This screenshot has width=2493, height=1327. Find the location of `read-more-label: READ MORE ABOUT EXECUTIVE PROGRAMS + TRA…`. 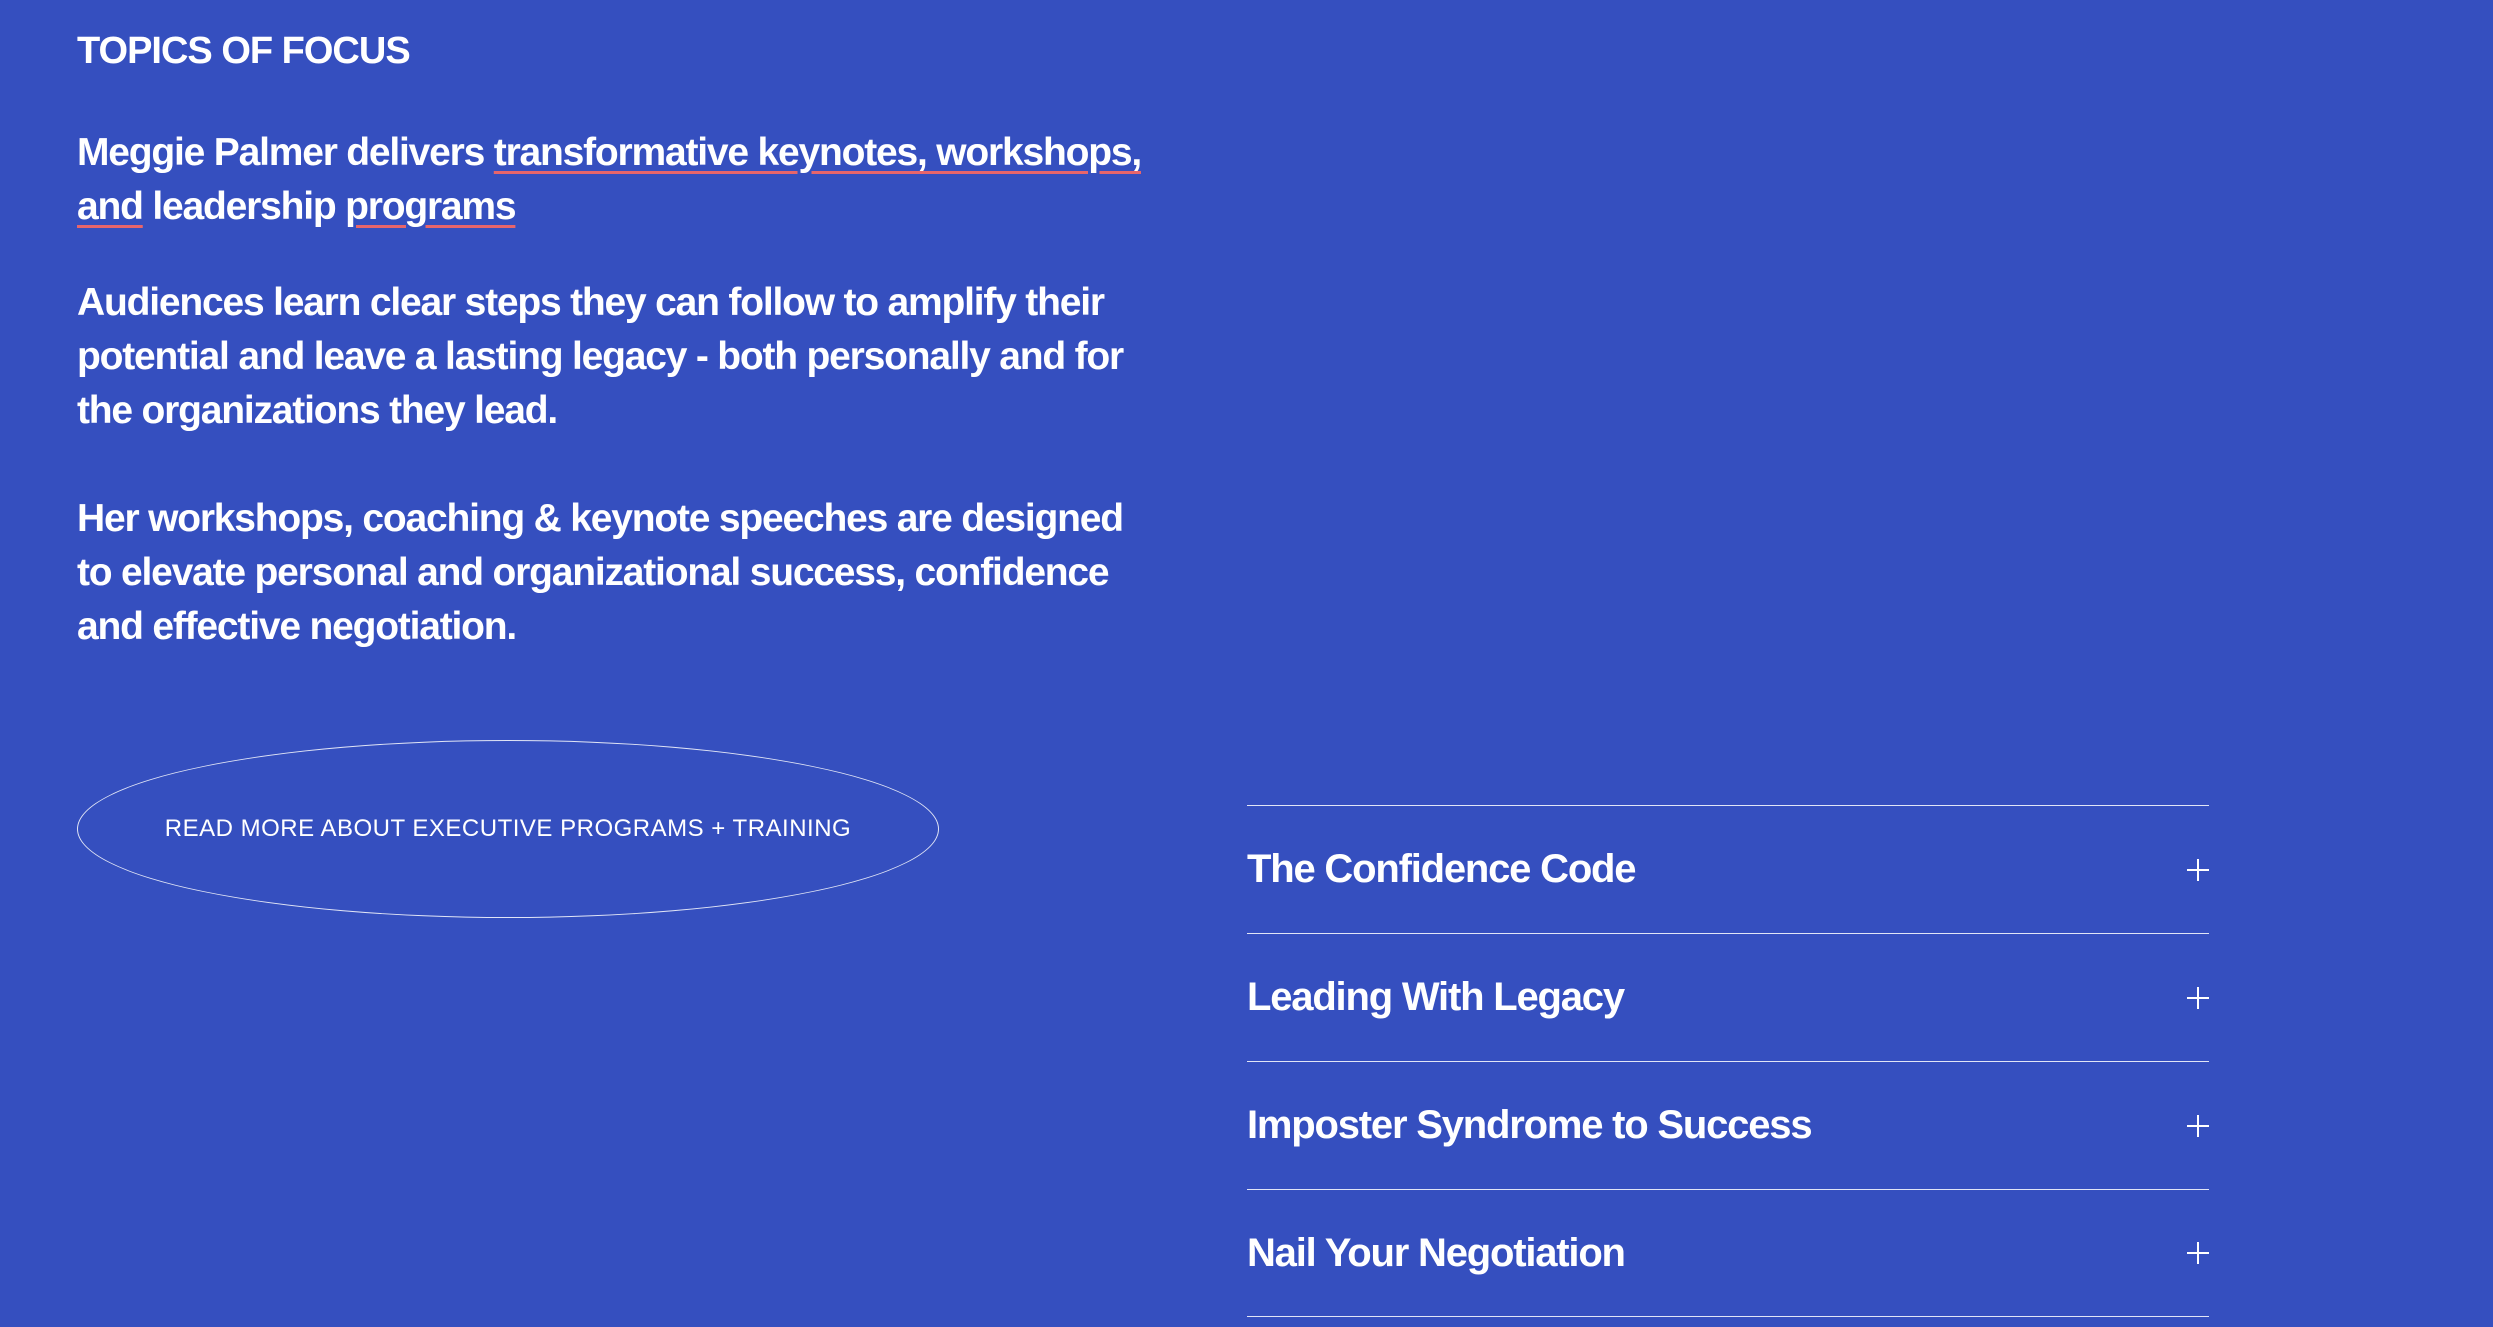

read-more-label: READ MORE ABOUT EXECUTIVE PROGRAMS + TRA… is located at coordinates (508, 828).